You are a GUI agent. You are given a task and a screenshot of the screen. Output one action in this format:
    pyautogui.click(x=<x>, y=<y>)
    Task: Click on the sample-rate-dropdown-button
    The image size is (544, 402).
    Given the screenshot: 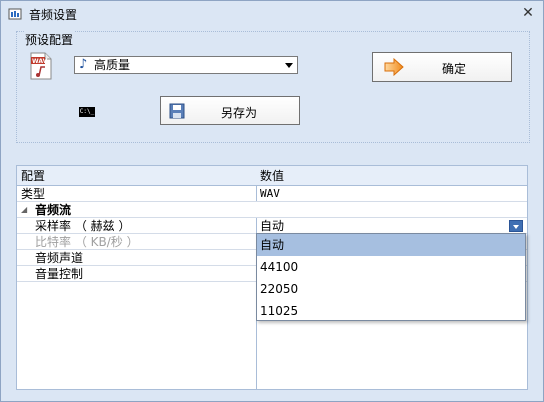 What is the action you would take?
    pyautogui.click(x=516, y=226)
    